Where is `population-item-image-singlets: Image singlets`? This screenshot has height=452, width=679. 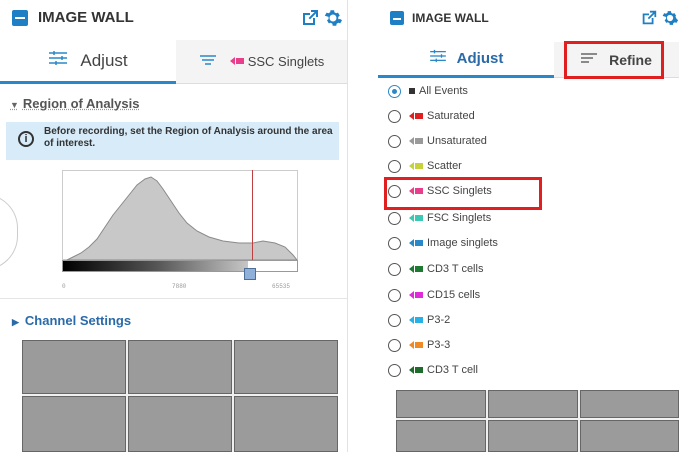
population-item-image-singlets: Image singlets is located at coordinates (443, 243).